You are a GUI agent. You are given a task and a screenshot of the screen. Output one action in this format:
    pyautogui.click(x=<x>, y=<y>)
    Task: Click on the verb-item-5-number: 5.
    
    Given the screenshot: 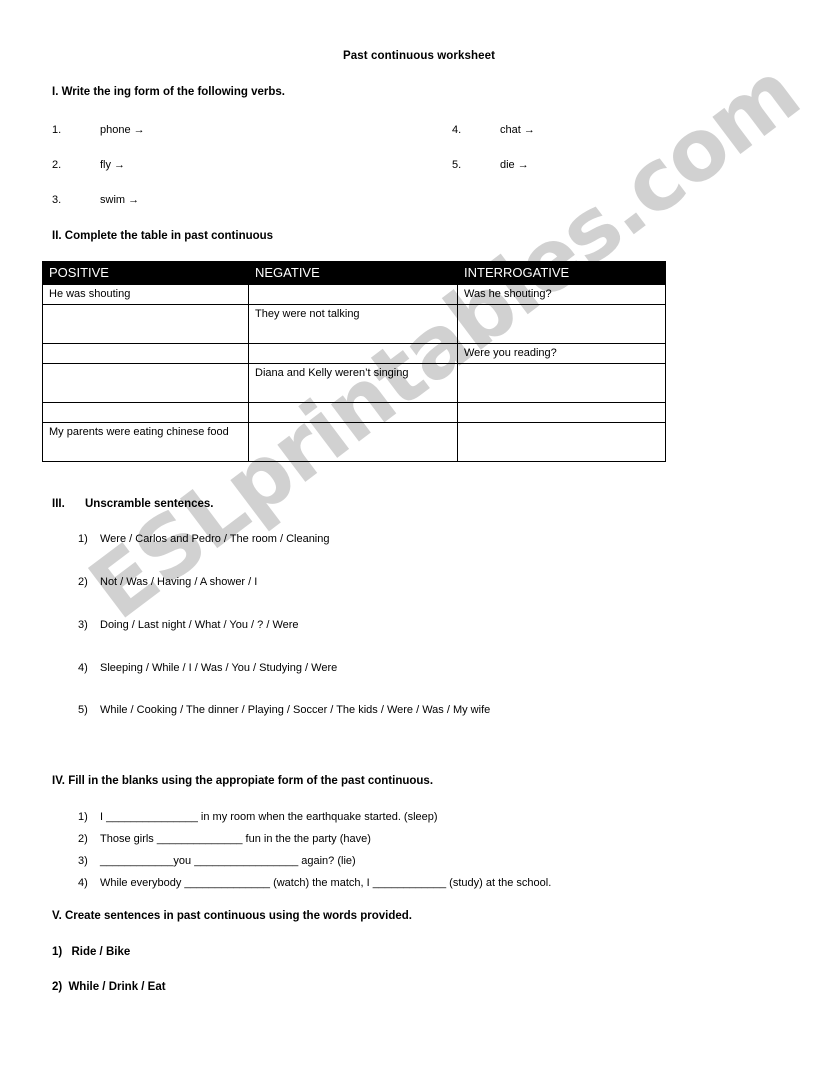 What is the action you would take?
    pyautogui.click(x=457, y=165)
    